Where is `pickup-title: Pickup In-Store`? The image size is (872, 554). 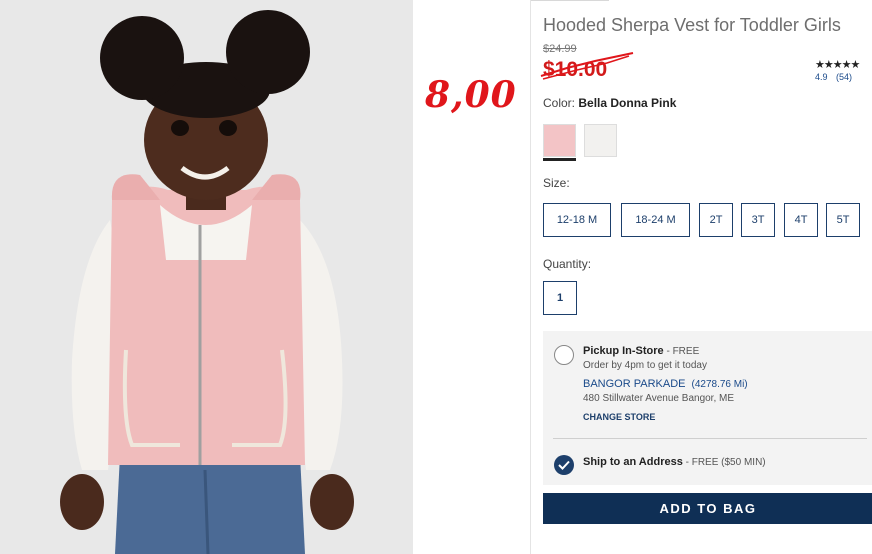 pickup-title: Pickup In-Store is located at coordinates (623, 351).